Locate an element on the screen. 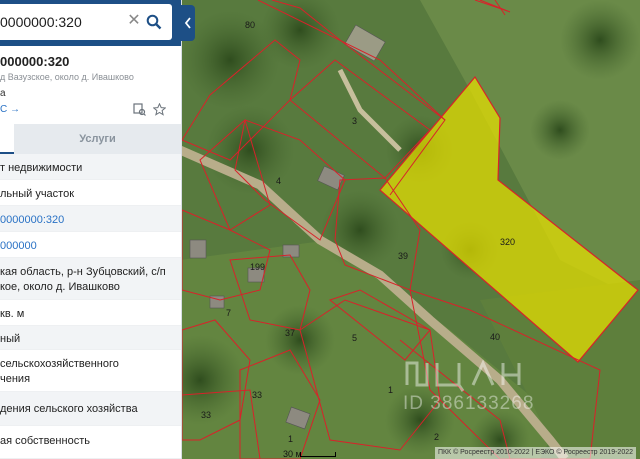 The image size is (640, 459). collapse-panel-button is located at coordinates (188, 23).